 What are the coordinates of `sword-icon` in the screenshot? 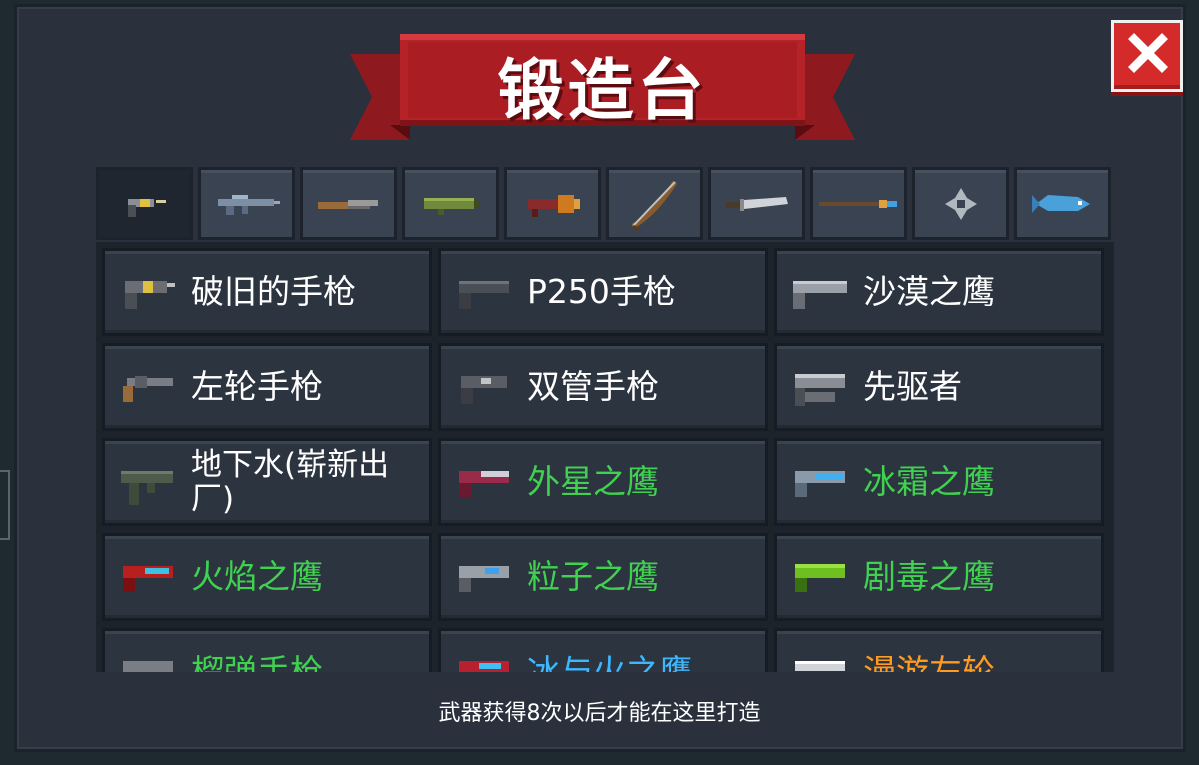 It's located at (756, 203).